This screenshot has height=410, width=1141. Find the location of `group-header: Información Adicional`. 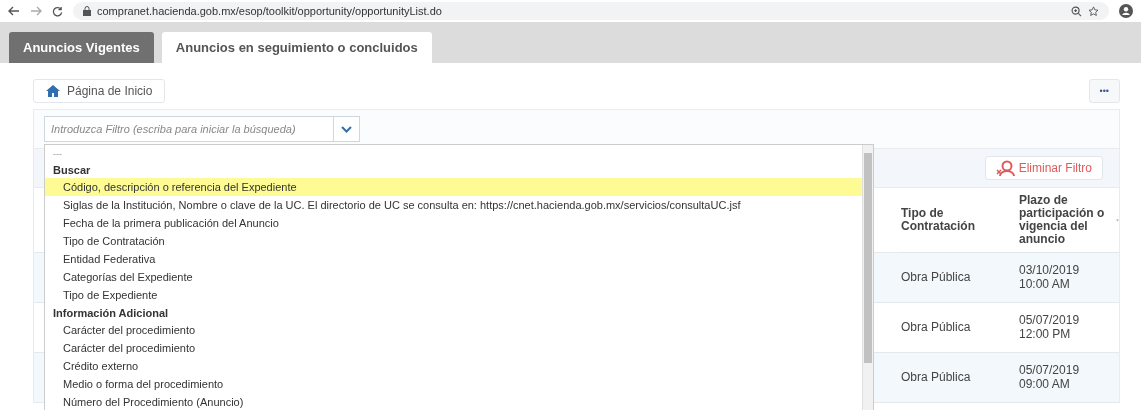

group-header: Información Adicional is located at coordinates (111, 313).